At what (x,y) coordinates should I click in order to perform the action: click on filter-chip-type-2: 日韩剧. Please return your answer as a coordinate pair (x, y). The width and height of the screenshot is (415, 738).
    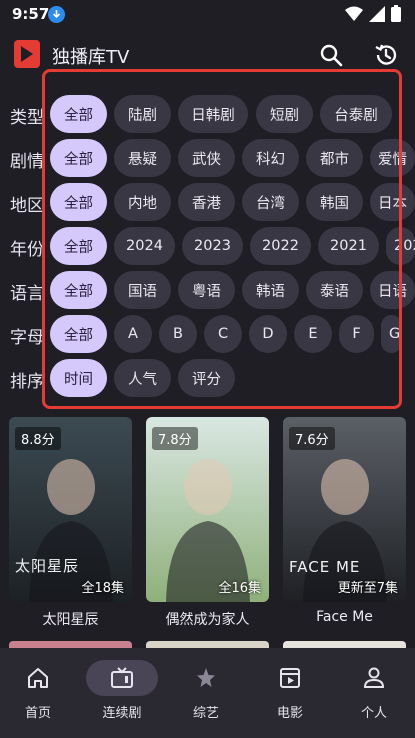
    Looking at the image, I should click on (213, 114).